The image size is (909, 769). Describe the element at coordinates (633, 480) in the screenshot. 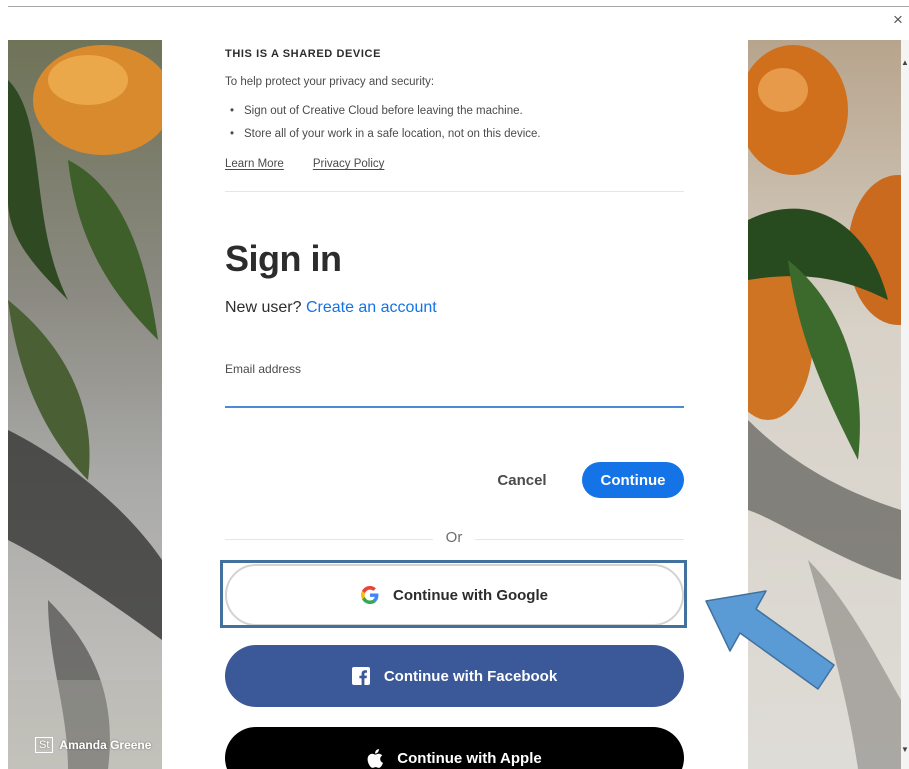

I see `continue-button: Continue` at that location.